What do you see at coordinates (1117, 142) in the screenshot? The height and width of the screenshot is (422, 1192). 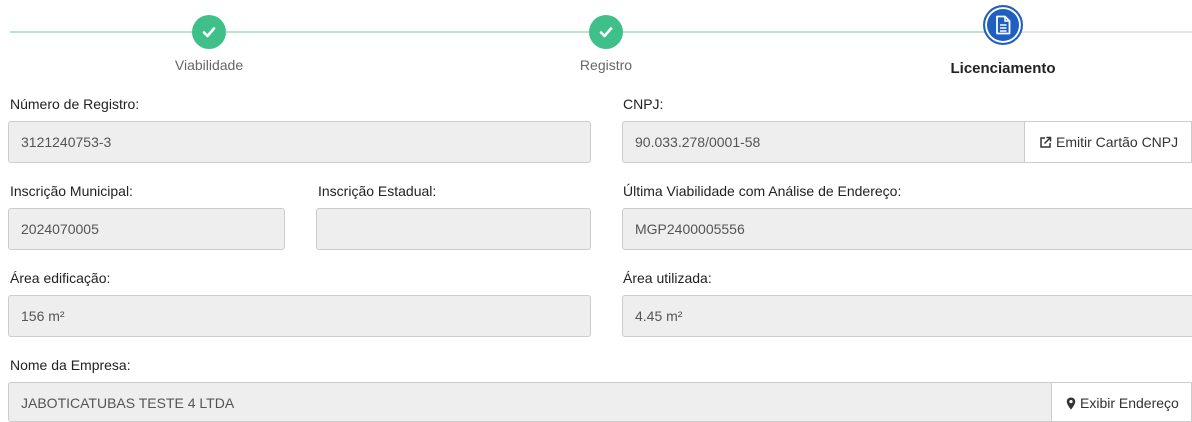 I see `emitir-cartao-cnpj-label: Emitir Cartão CNPJ` at bounding box center [1117, 142].